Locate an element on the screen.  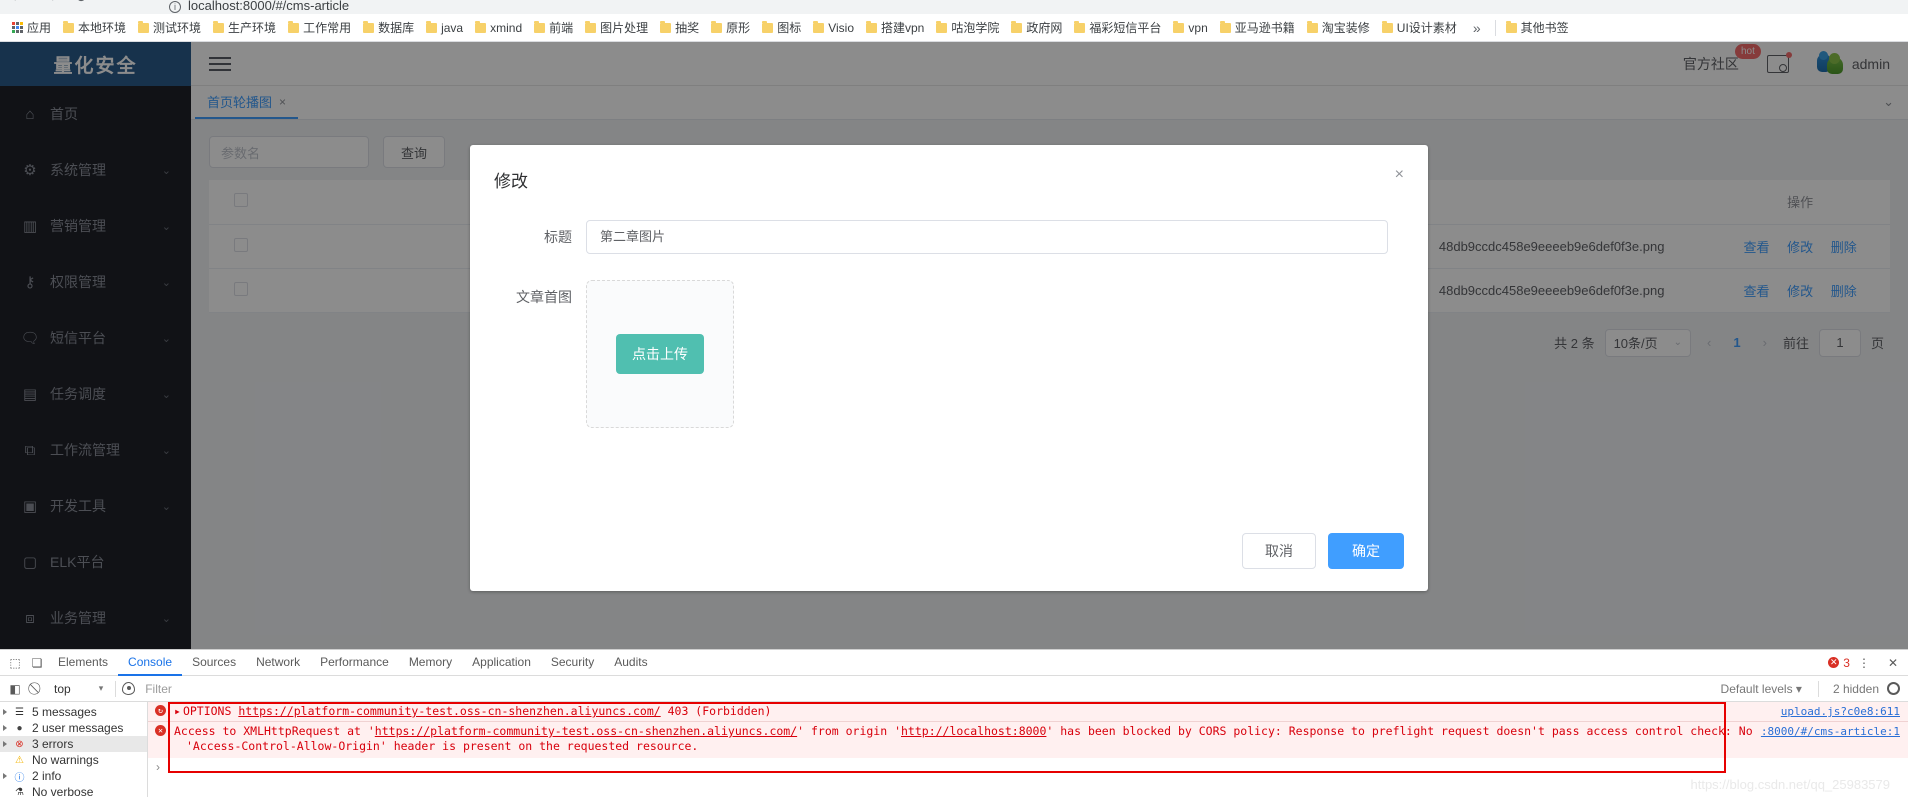
bookmark-label: 本地环境 is located at coordinates (102, 28).